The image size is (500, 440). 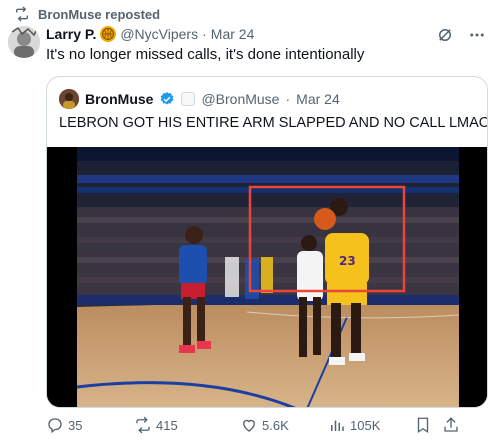 I want to click on svg-text: 23, so click(x=347, y=261).